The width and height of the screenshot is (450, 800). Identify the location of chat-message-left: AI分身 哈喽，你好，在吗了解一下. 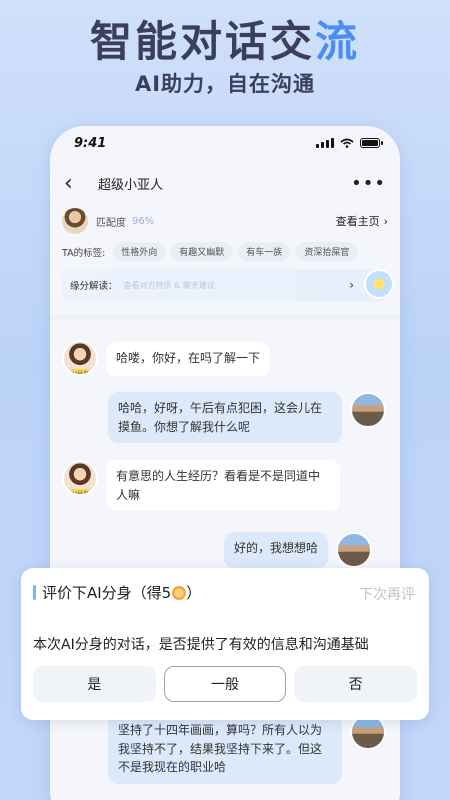
(166, 358).